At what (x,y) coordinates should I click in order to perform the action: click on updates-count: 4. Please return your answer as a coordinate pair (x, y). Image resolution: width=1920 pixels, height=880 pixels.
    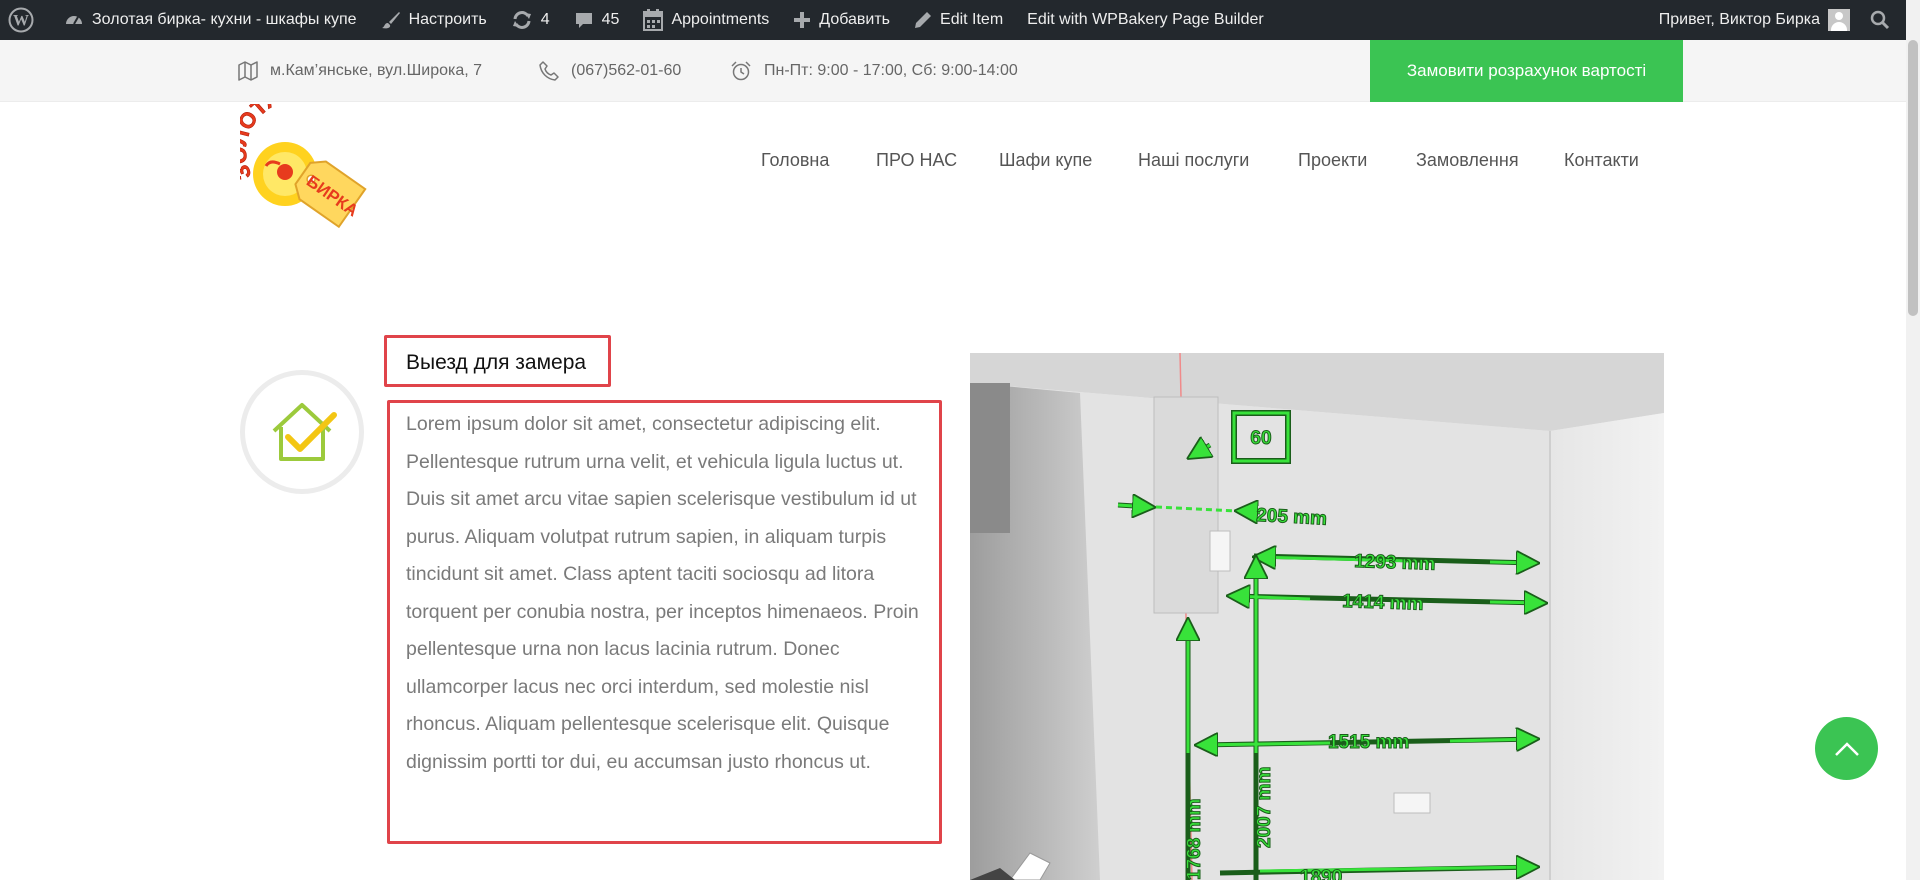
    Looking at the image, I should click on (545, 19).